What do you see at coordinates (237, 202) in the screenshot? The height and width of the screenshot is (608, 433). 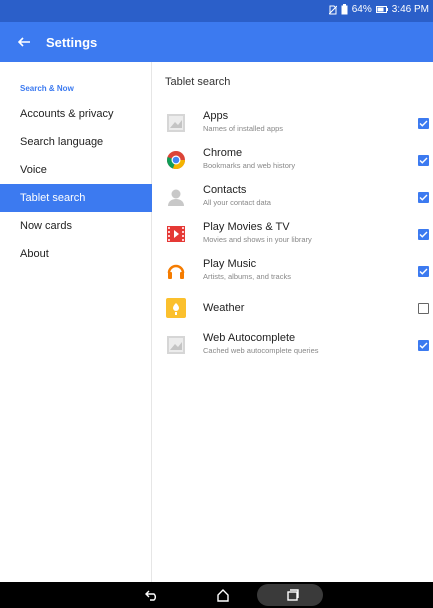 I see `row-subtitle: All your contact data` at bounding box center [237, 202].